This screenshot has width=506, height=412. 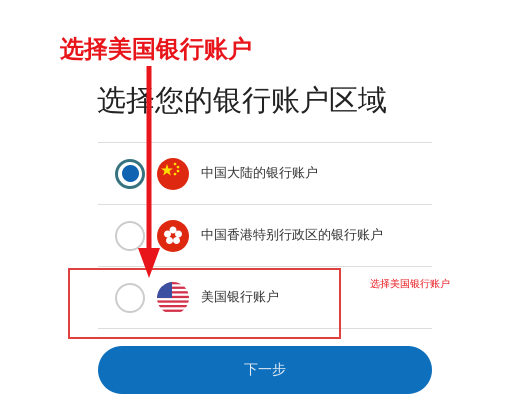 I want to click on annotation-label: 选择美国银行账户, so click(x=156, y=49).